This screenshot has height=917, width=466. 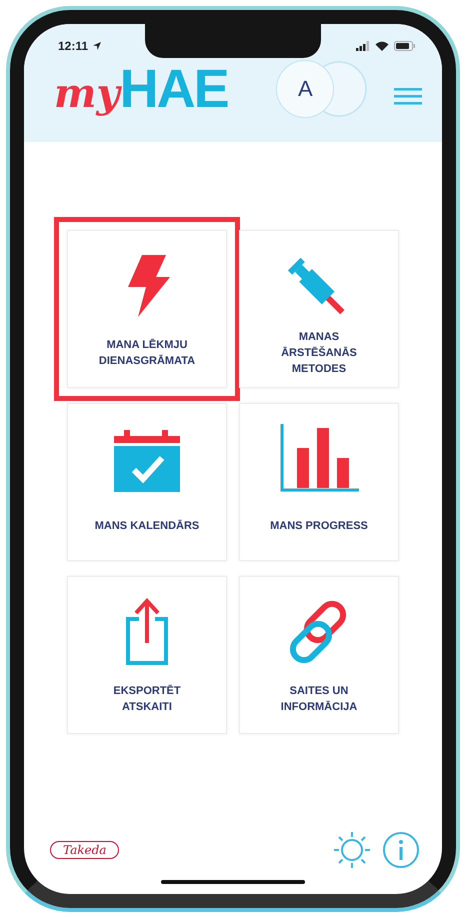 What do you see at coordinates (97, 46) in the screenshot?
I see `location-arrow-icon` at bounding box center [97, 46].